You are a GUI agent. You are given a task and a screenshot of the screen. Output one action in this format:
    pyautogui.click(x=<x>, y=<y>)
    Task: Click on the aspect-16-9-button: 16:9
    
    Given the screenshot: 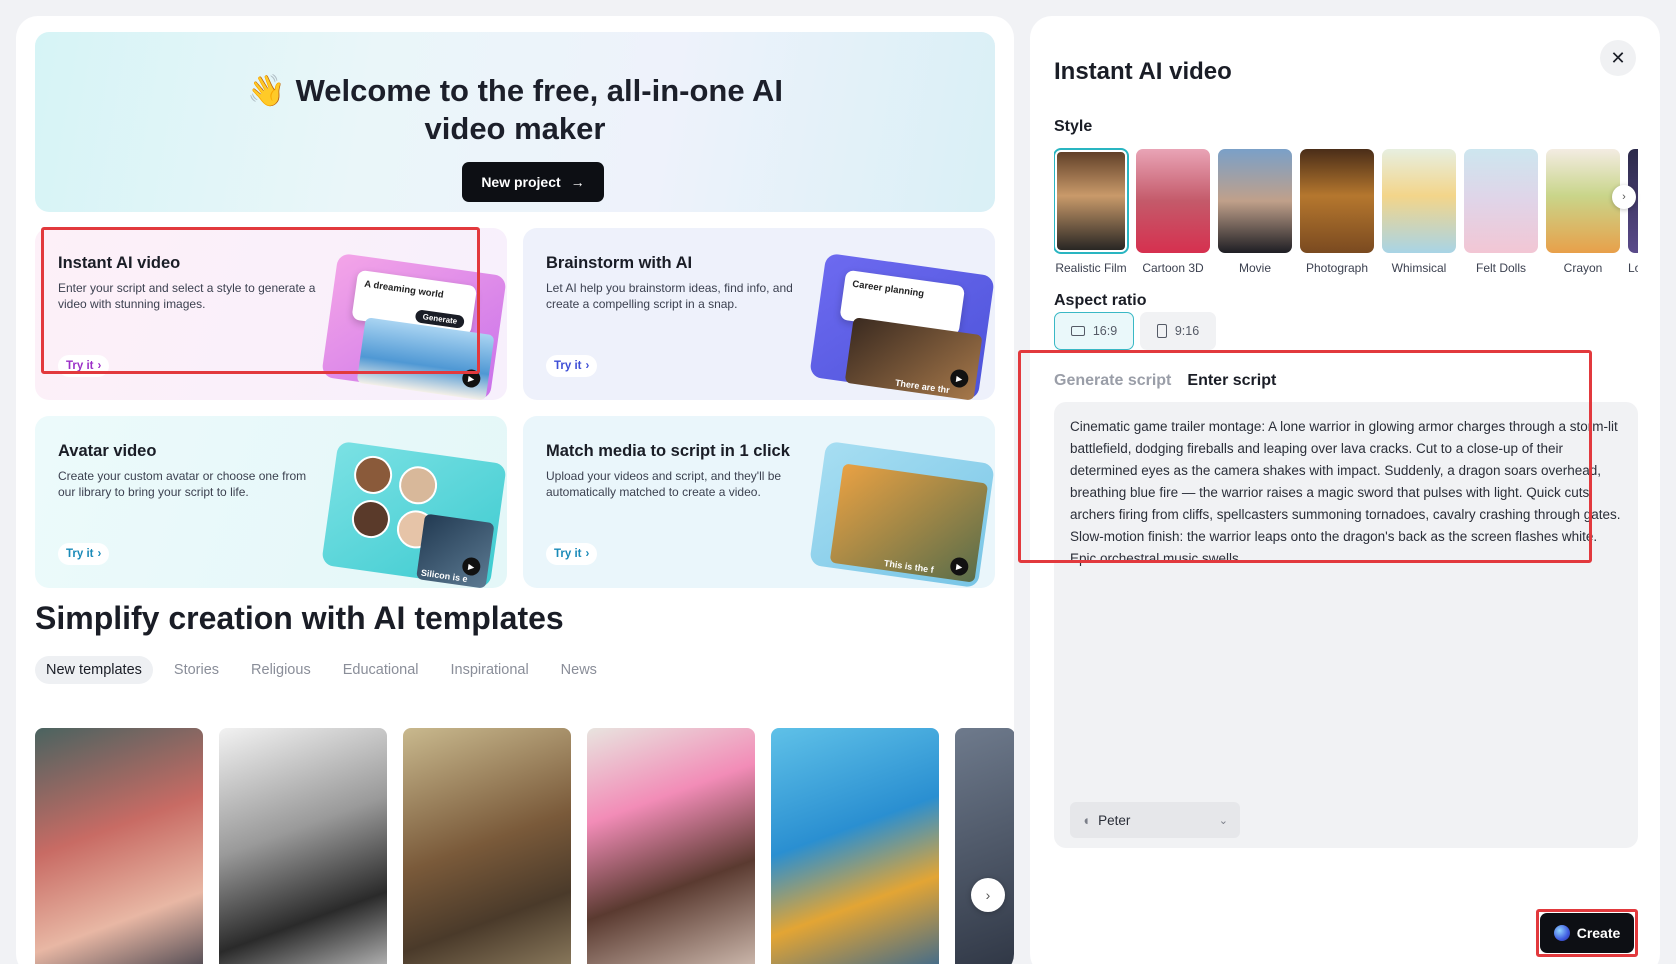 What is the action you would take?
    pyautogui.click(x=1094, y=331)
    